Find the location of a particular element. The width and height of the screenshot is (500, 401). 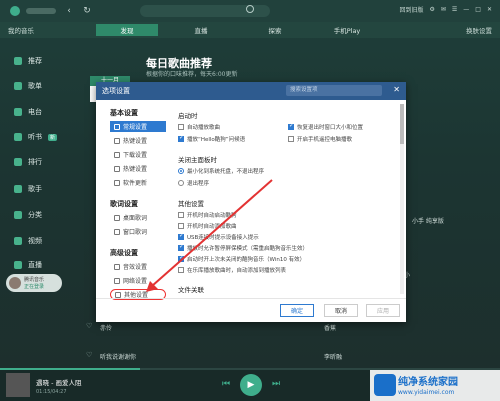

skin-settings-button: 换肤设置 is located at coordinates (479, 30).